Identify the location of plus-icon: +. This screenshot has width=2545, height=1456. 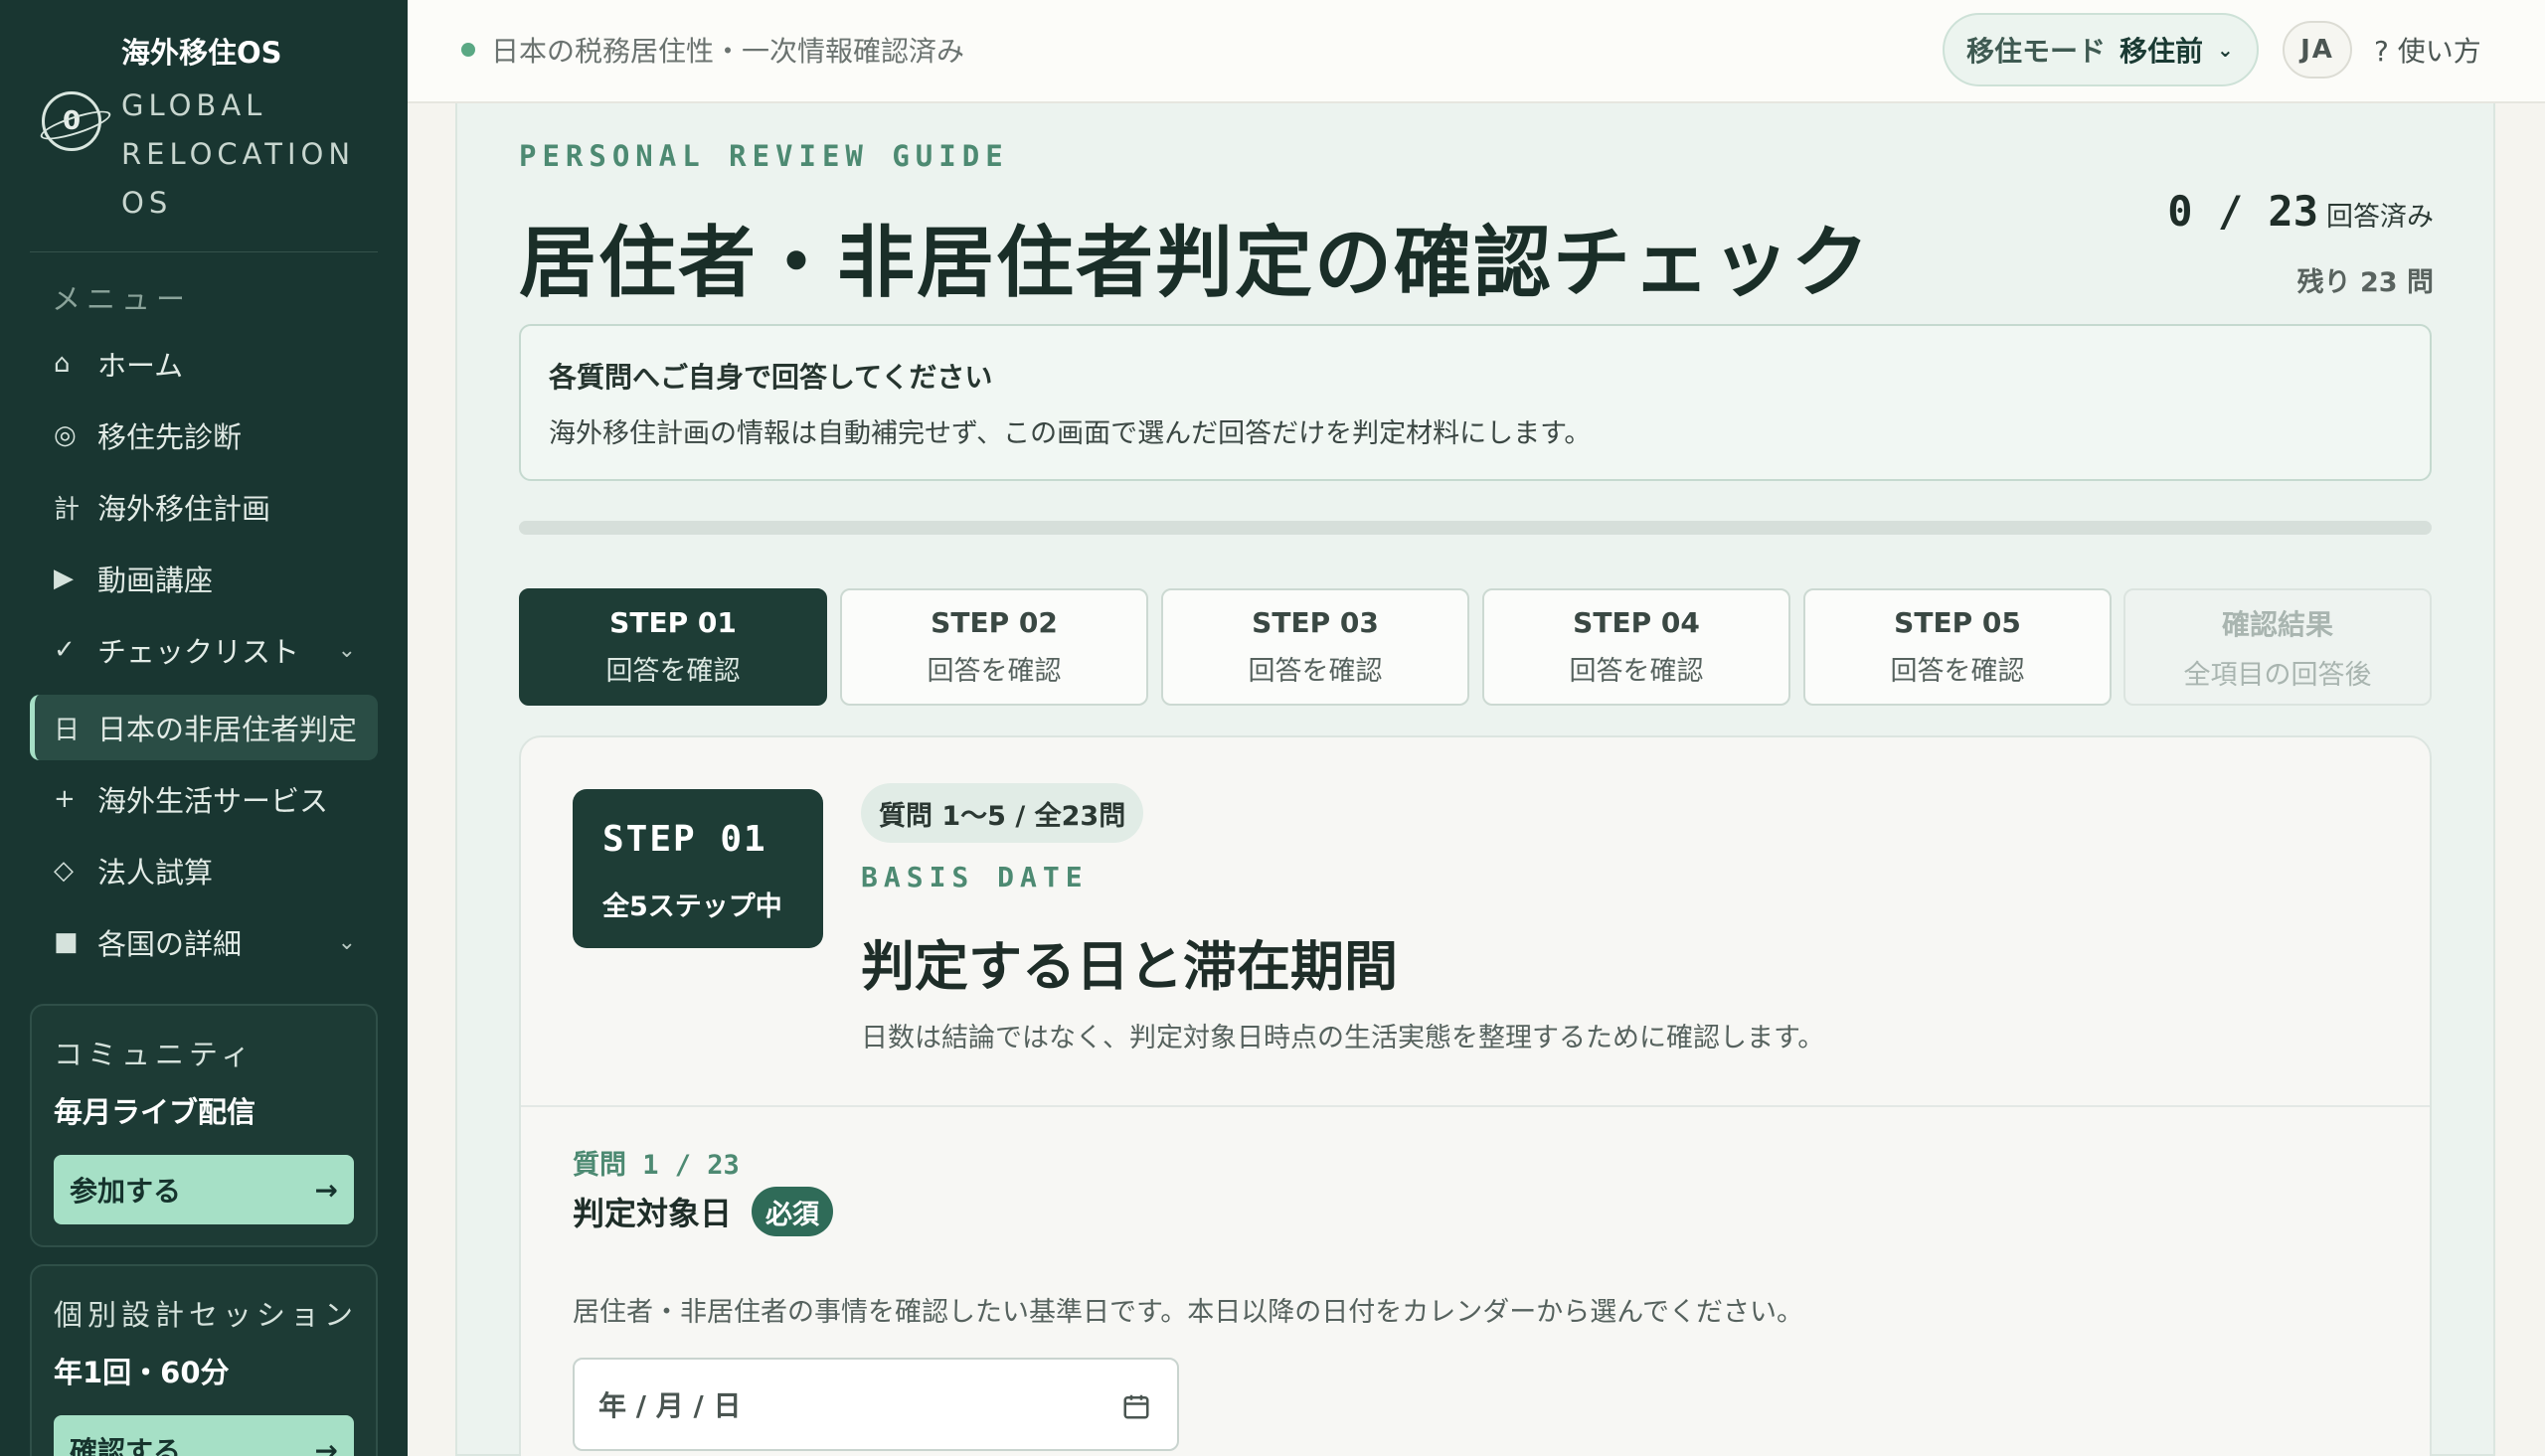
(65, 799).